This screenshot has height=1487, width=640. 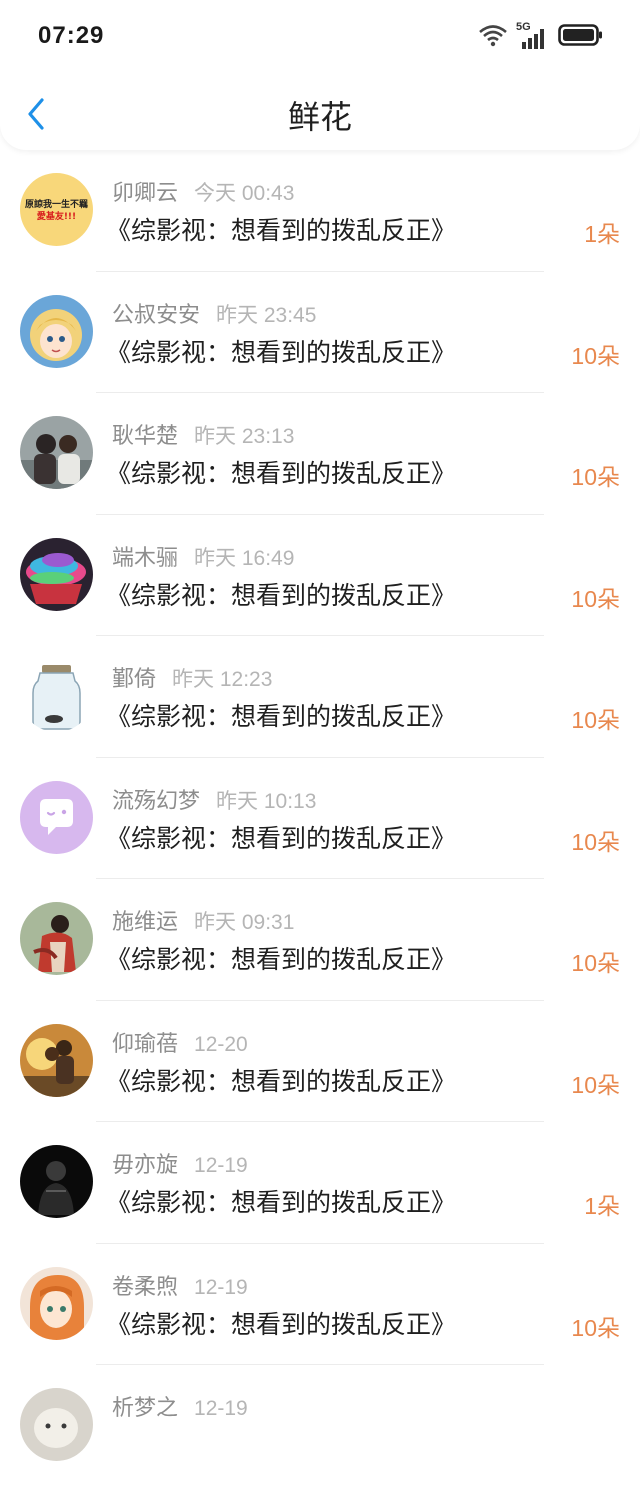 What do you see at coordinates (320, 1183) in the screenshot?
I see `list-item: 毋亦旋 12-19 《综影视：想看到的拨乱反正》 1朵` at bounding box center [320, 1183].